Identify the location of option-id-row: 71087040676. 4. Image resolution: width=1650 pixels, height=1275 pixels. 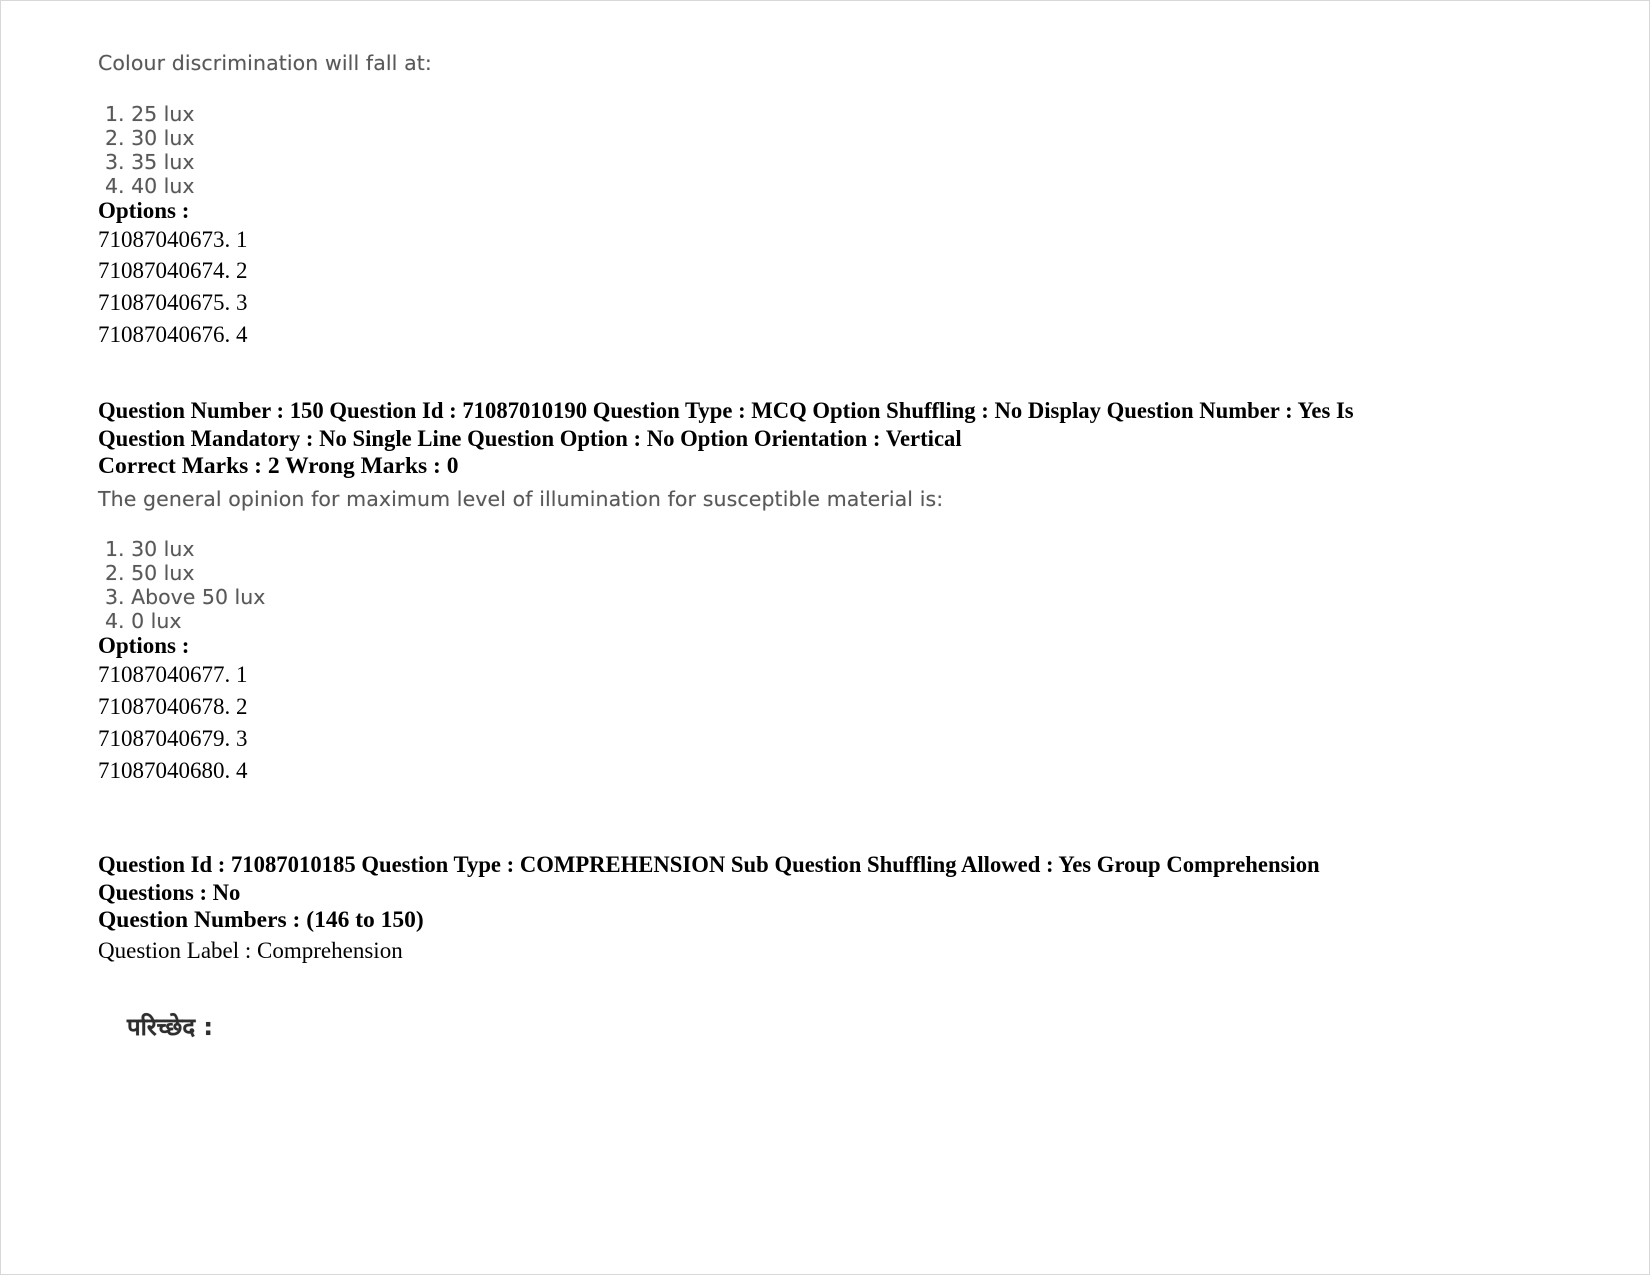
(173, 335).